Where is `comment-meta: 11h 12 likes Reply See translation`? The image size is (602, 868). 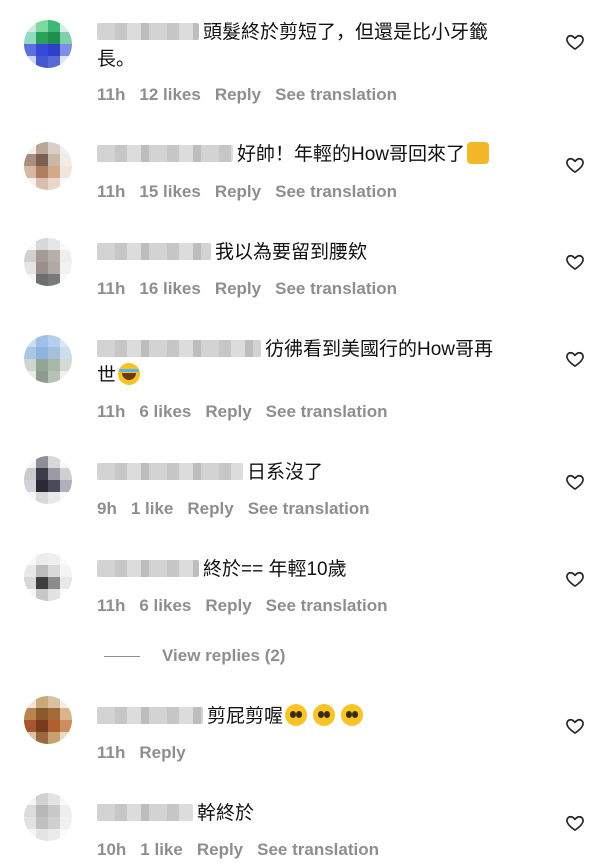
comment-meta: 11h 12 likes Reply See translation is located at coordinates (254, 95).